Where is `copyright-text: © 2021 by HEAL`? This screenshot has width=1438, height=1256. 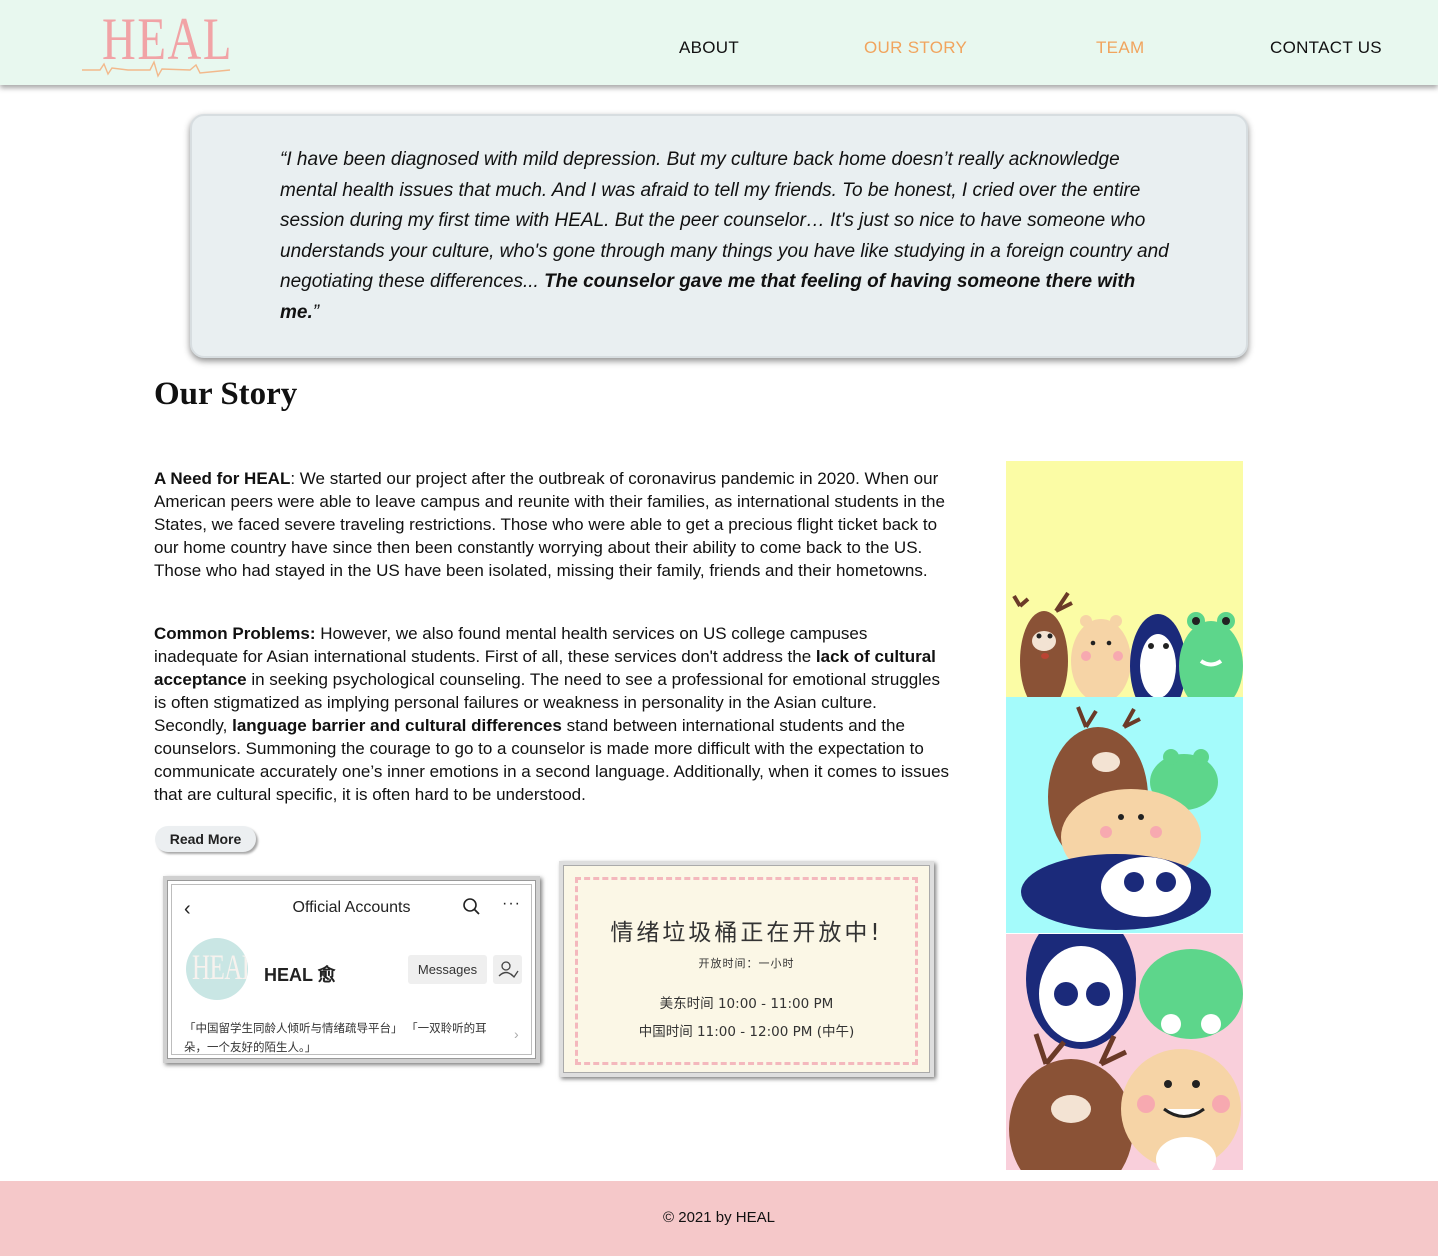
copyright-text: © 2021 by HEAL is located at coordinates (719, 1217).